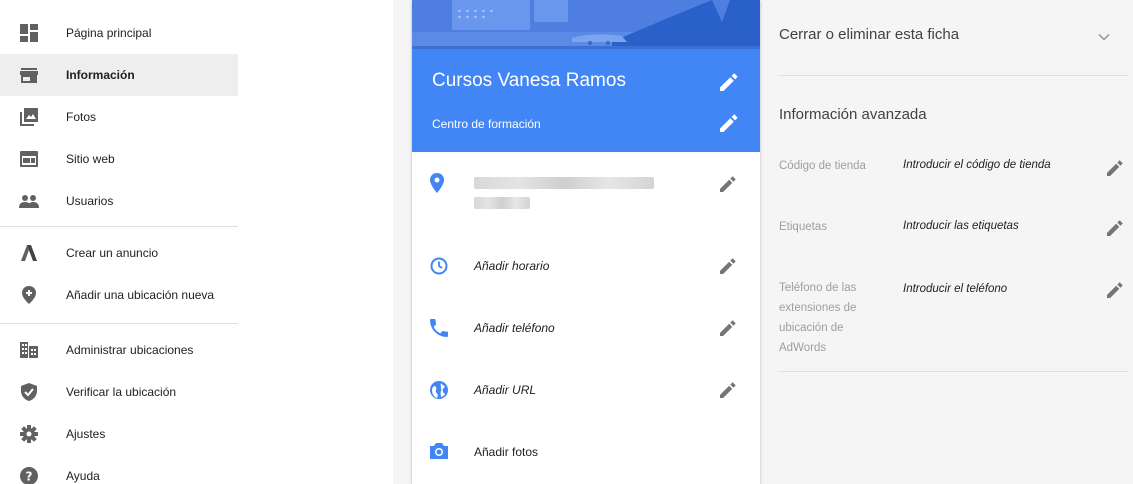 The width and height of the screenshot is (1133, 484). Describe the element at coordinates (803, 227) in the screenshot. I see `field-label: Etiquetas` at that location.